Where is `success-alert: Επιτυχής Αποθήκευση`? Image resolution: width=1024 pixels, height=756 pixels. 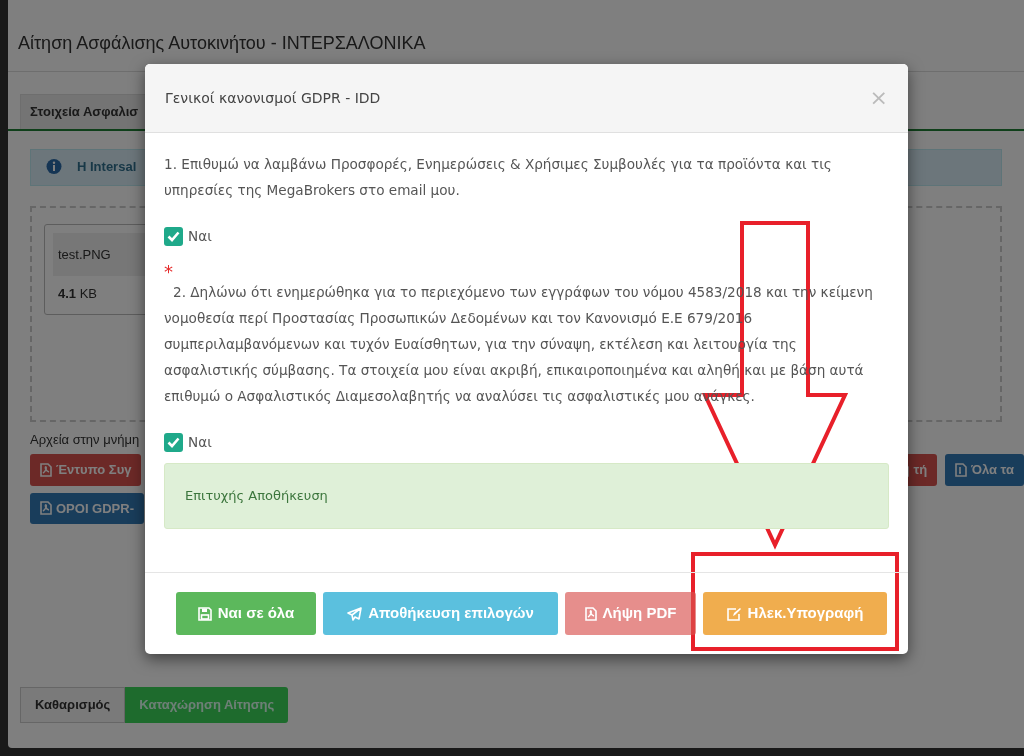
success-alert: Επιτυχής Αποθήκευση is located at coordinates (526, 496).